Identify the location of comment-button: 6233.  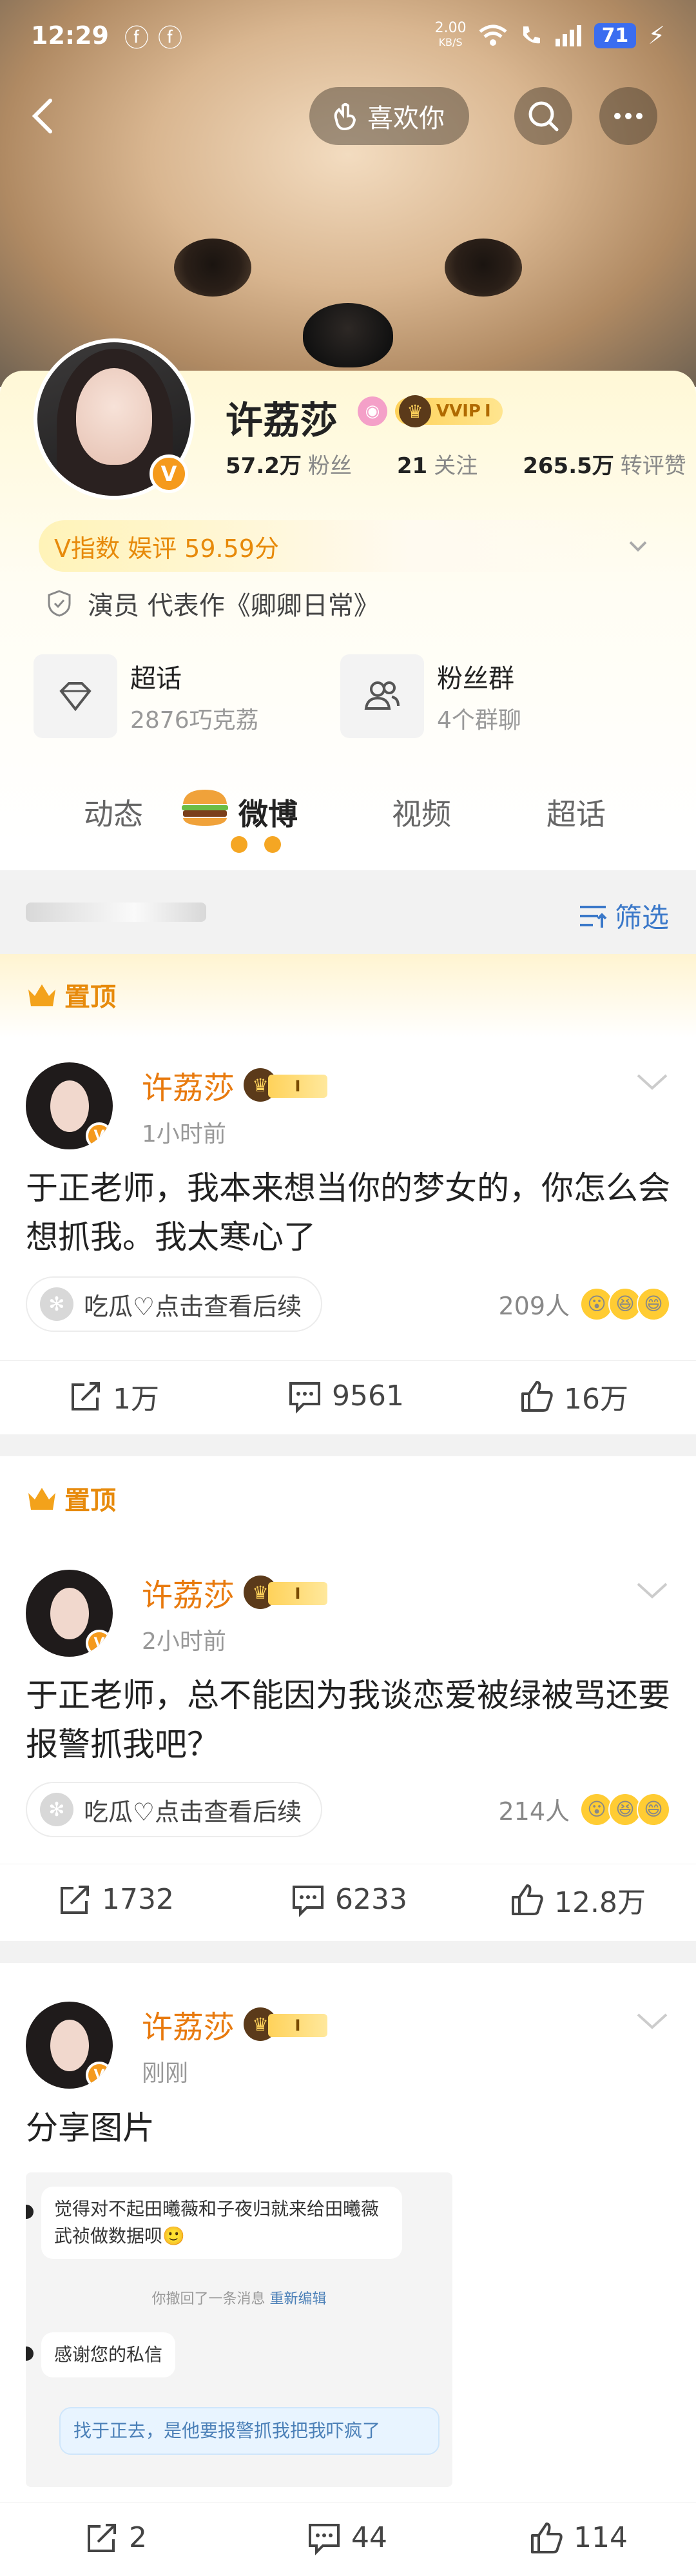
(348, 1900).